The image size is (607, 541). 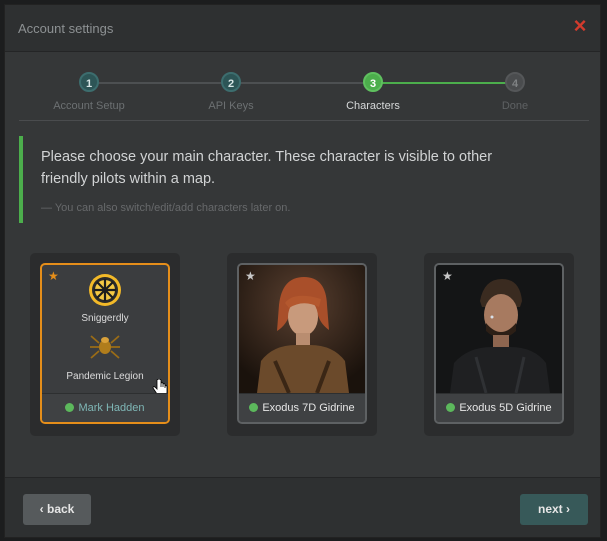 I want to click on character-card: ★ Sniggerdly Pandemic Legion Mark Hadden, so click(x=105, y=344).